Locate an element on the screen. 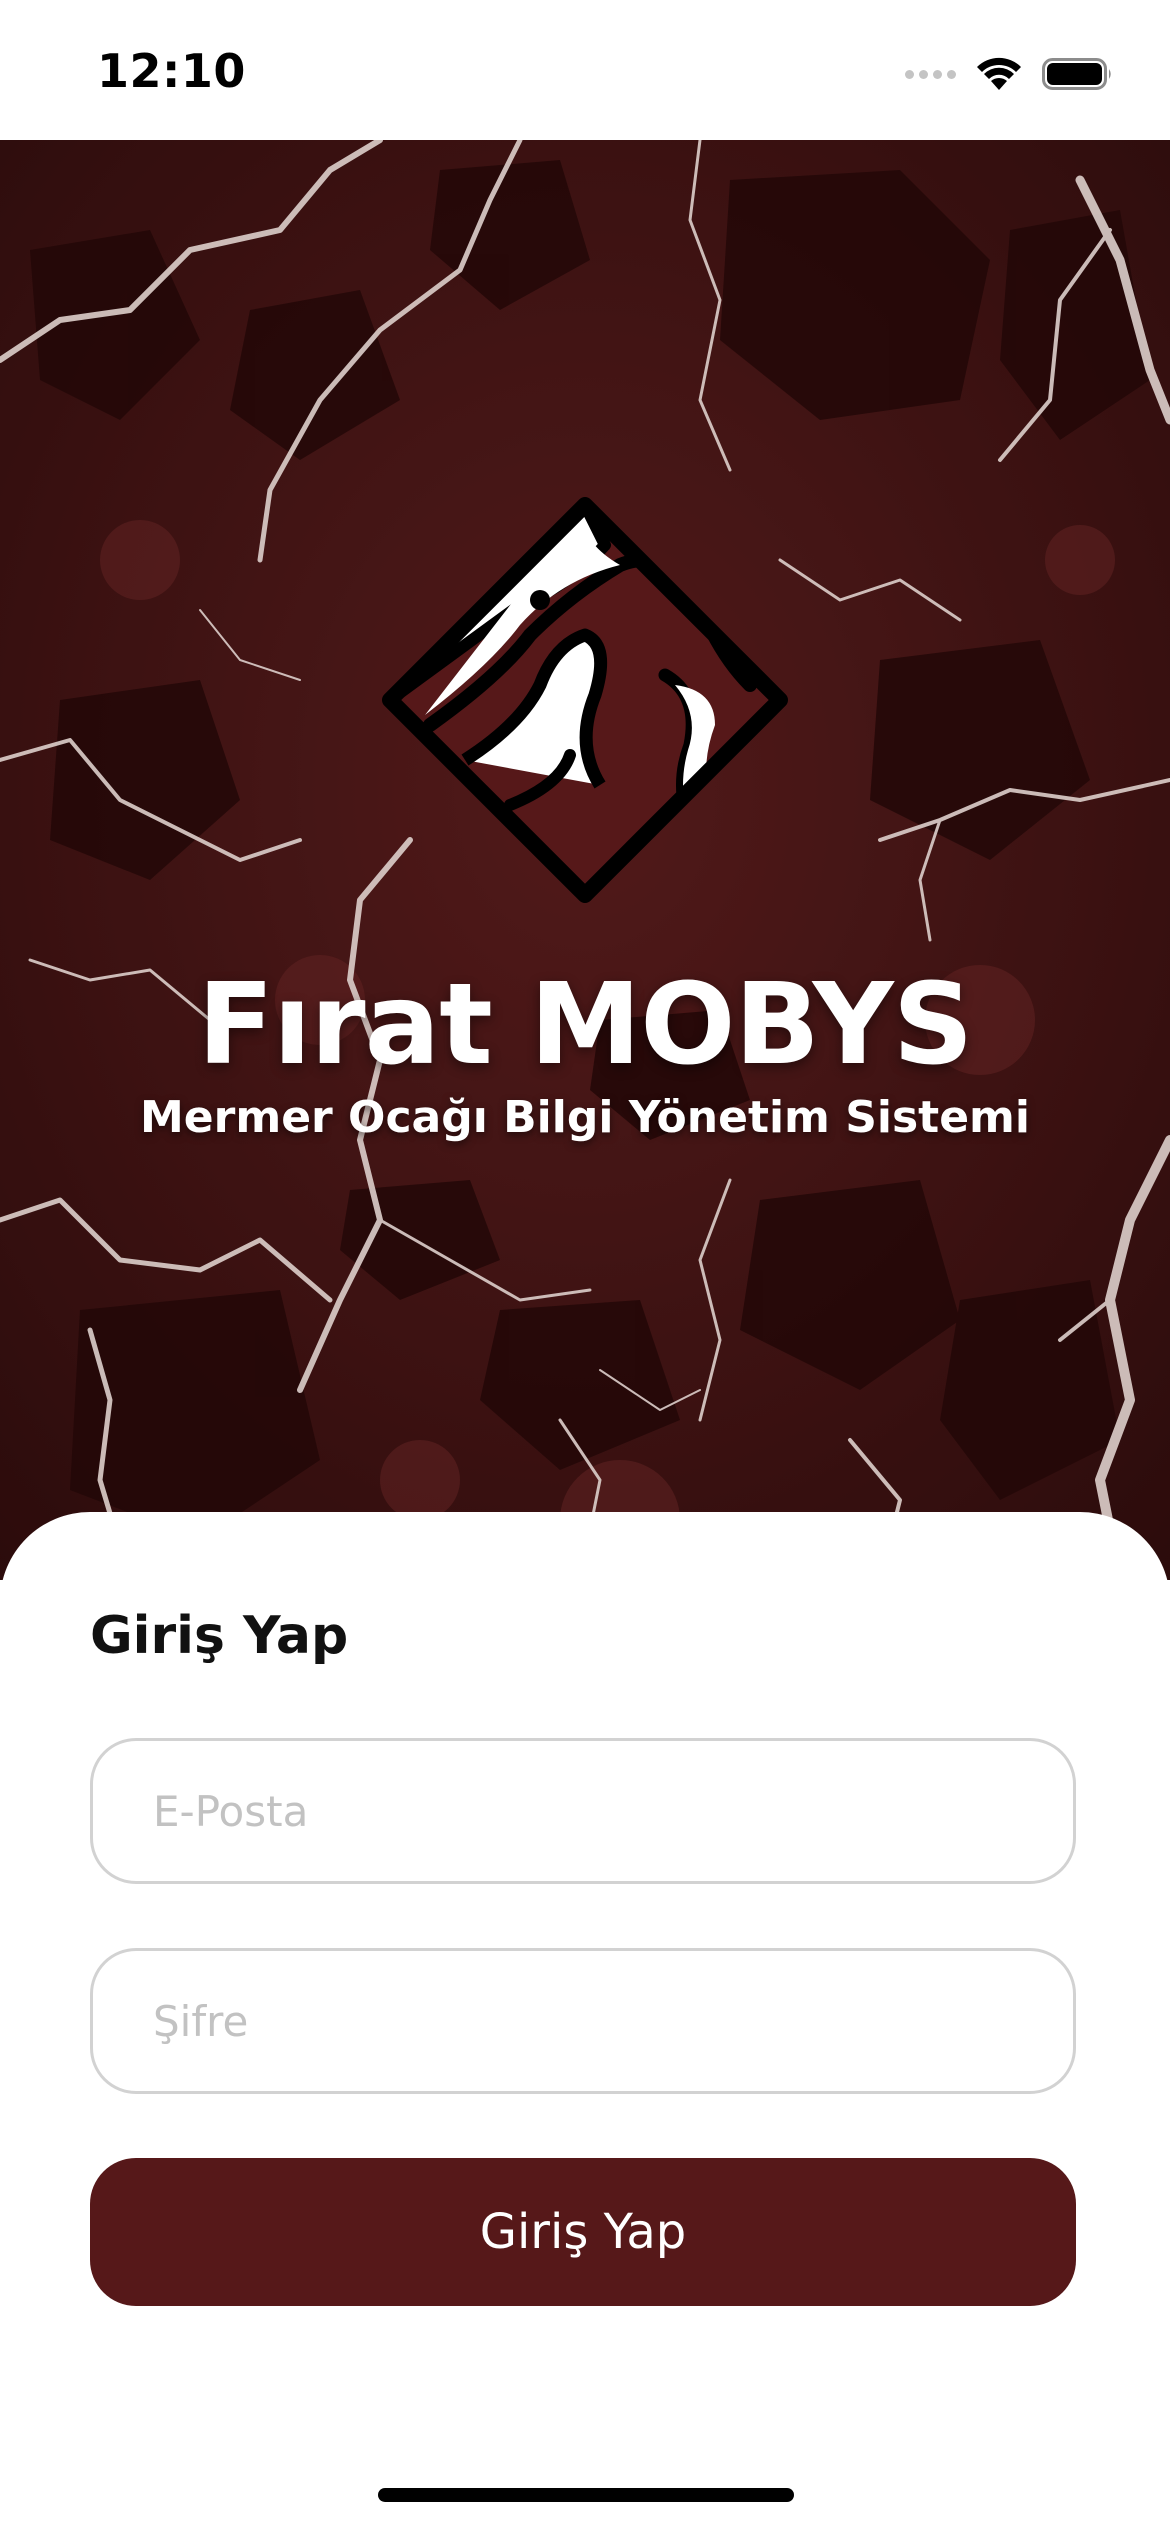 This screenshot has height=2532, width=1170. marble-tile-logo-icon is located at coordinates (585, 700).